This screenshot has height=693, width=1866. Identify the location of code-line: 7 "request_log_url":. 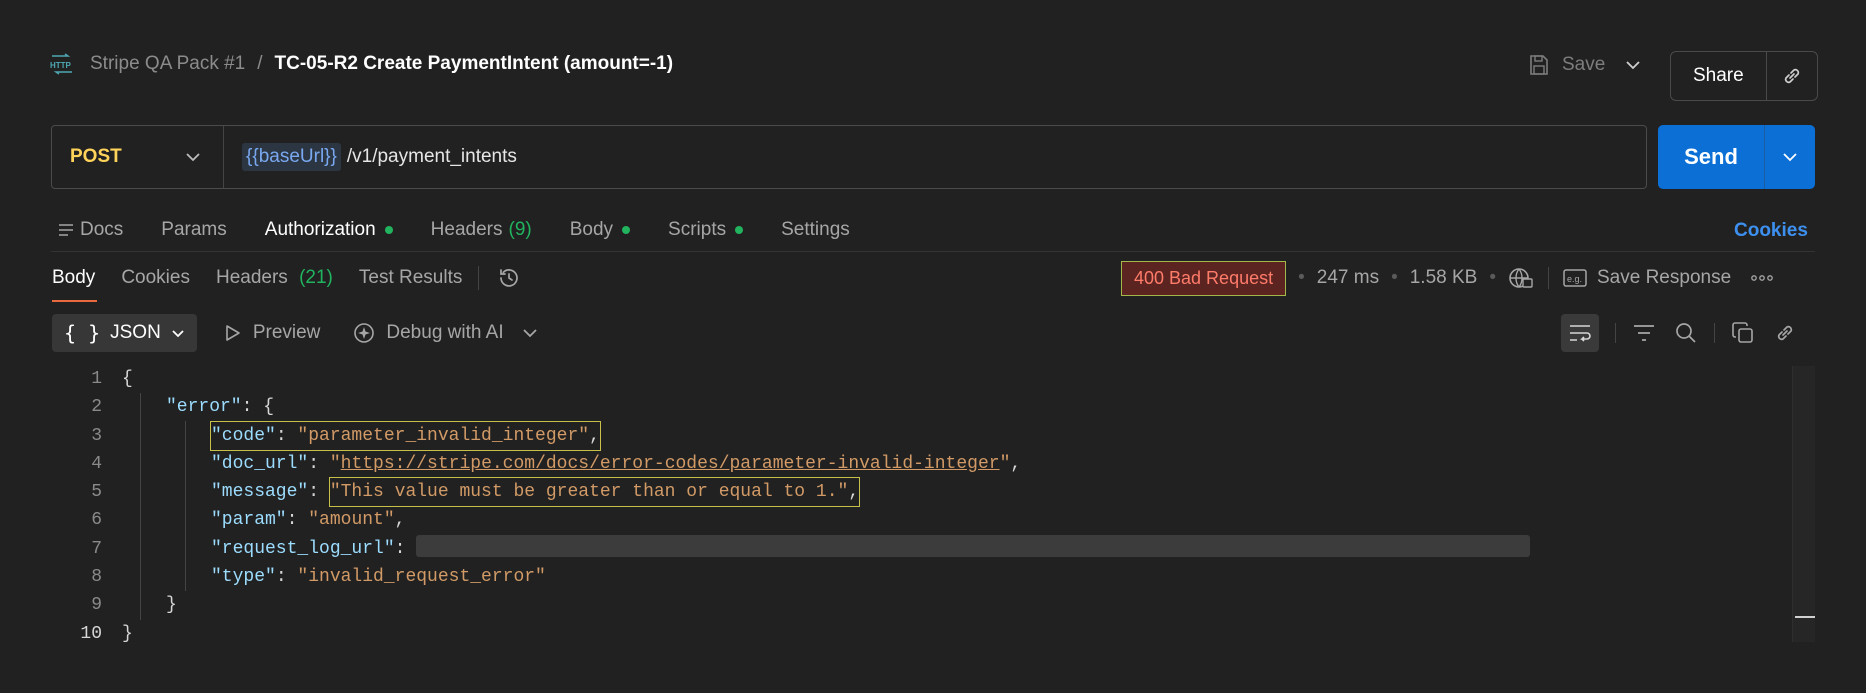
(930, 548).